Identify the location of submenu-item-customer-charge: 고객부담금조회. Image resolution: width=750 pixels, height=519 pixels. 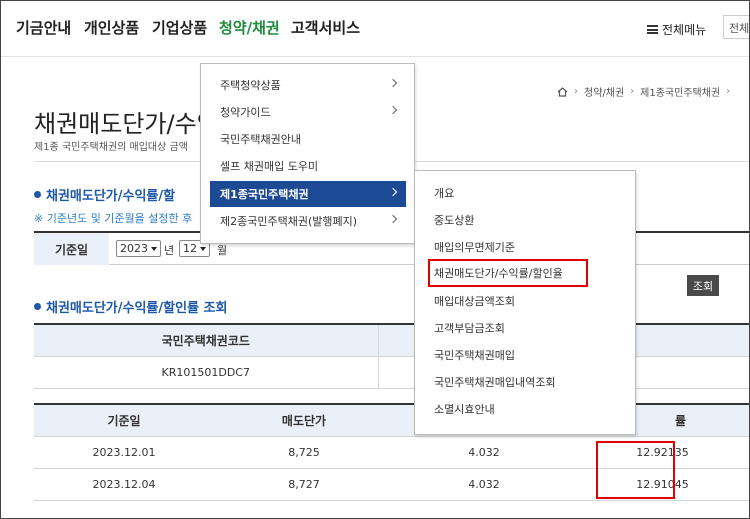
(469, 328).